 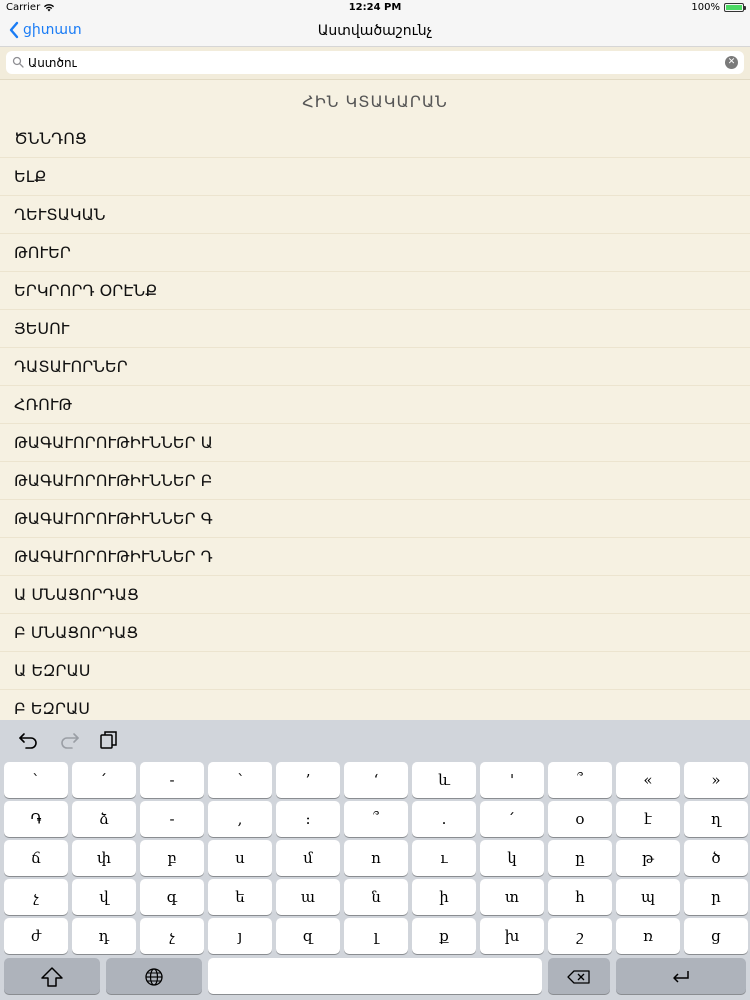 What do you see at coordinates (154, 976) in the screenshot?
I see `globe-key` at bounding box center [154, 976].